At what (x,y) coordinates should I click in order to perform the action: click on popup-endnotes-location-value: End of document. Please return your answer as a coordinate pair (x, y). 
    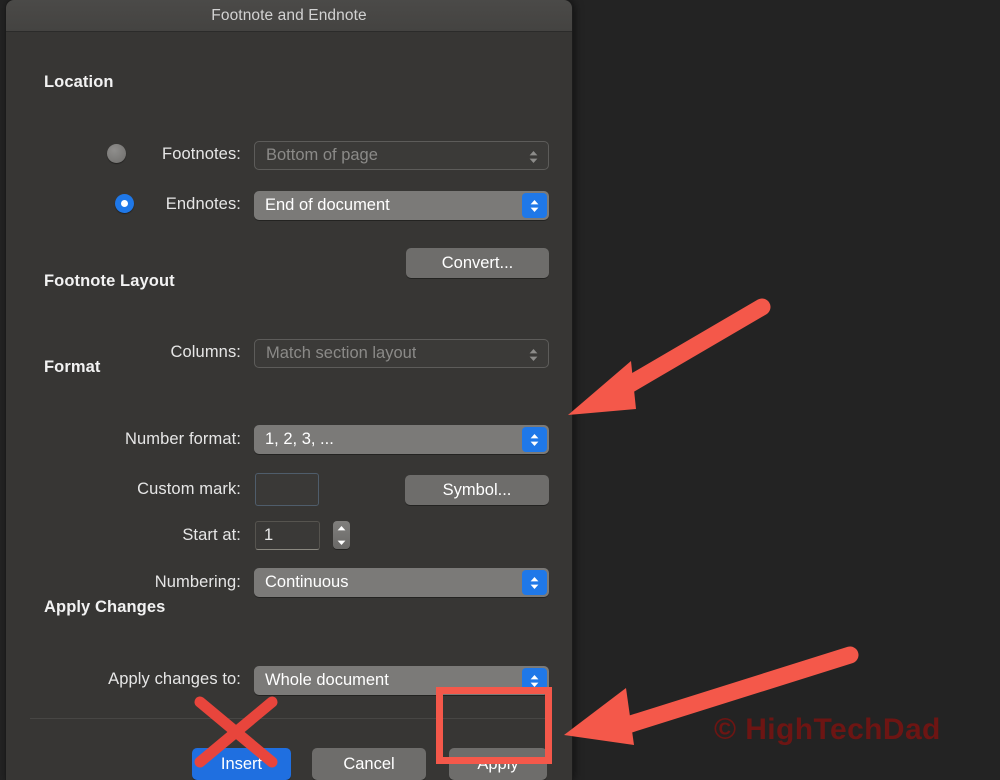
    Looking at the image, I should click on (327, 205).